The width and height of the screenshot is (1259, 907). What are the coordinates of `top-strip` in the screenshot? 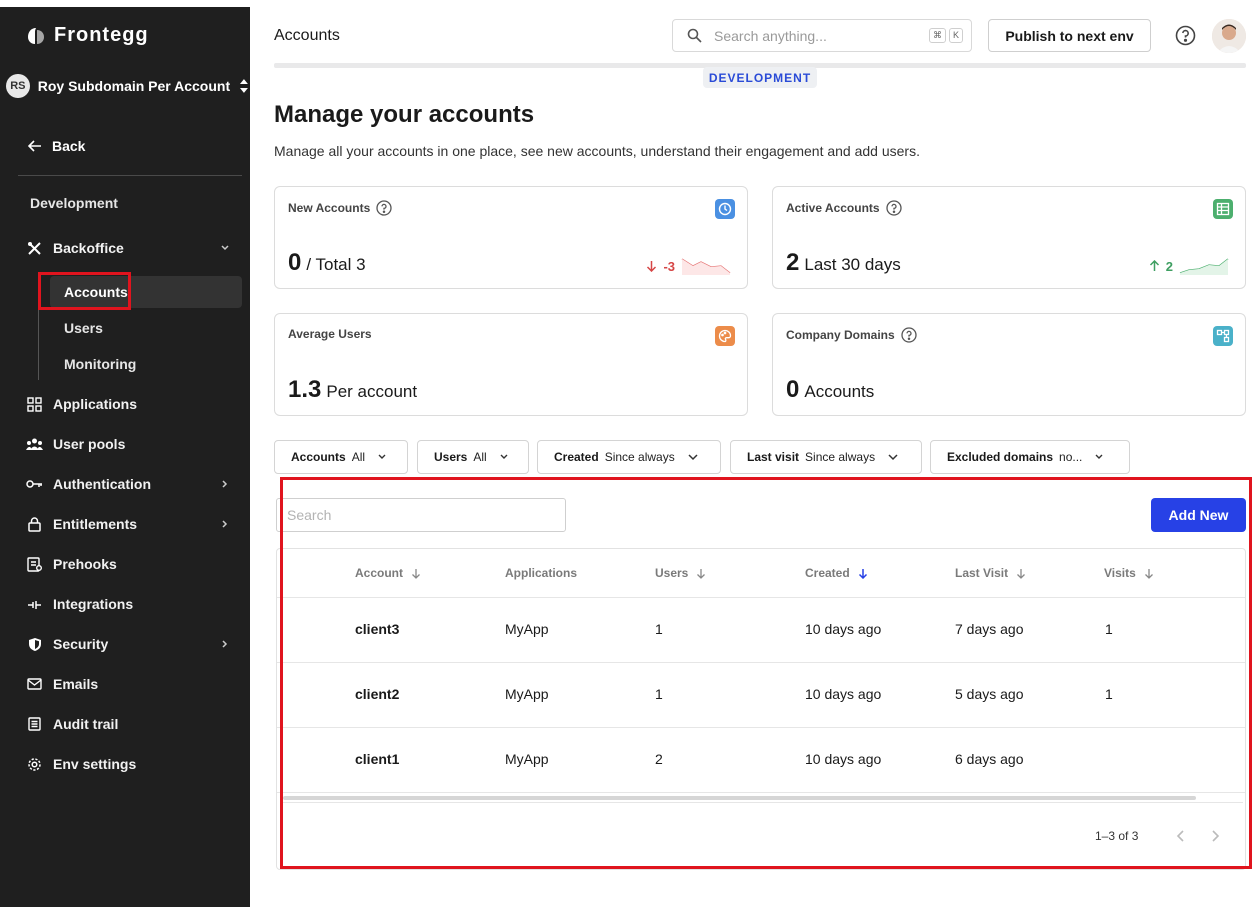 It's located at (125, 3).